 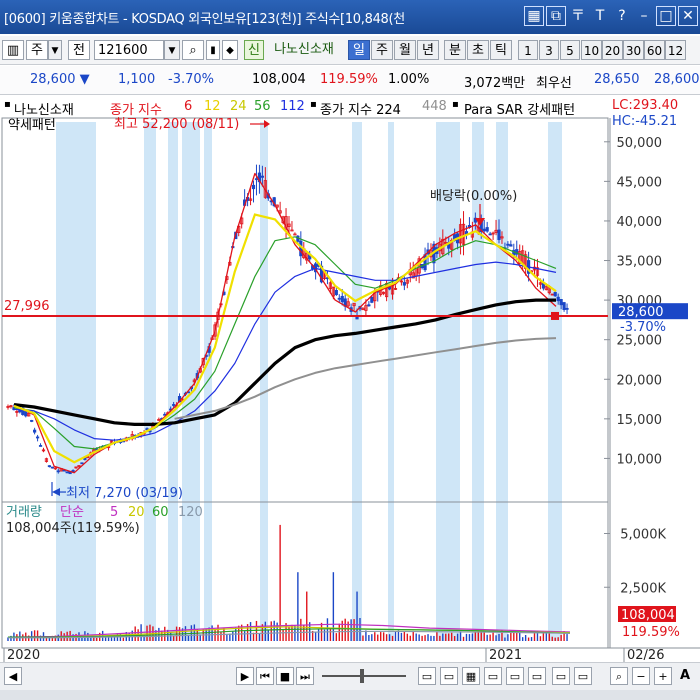 I want to click on tab-period-5: 초, so click(x=478, y=50).